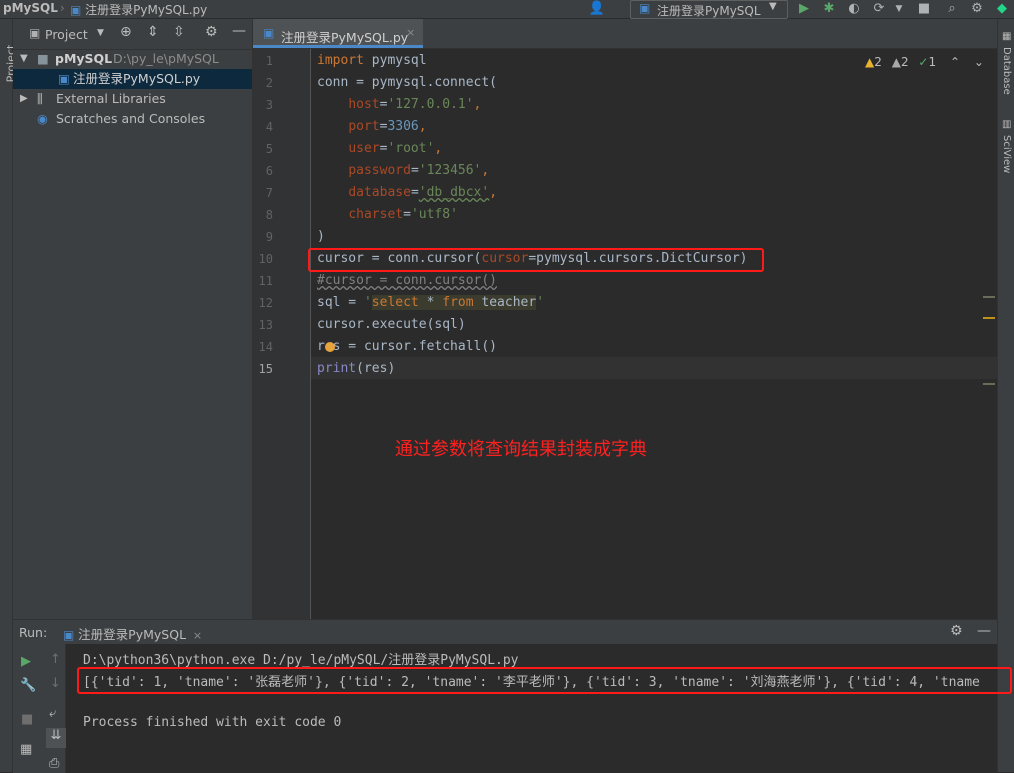 The height and width of the screenshot is (773, 1014). I want to click on code-line-12: sql = 'select * from teacher', so click(430, 302).